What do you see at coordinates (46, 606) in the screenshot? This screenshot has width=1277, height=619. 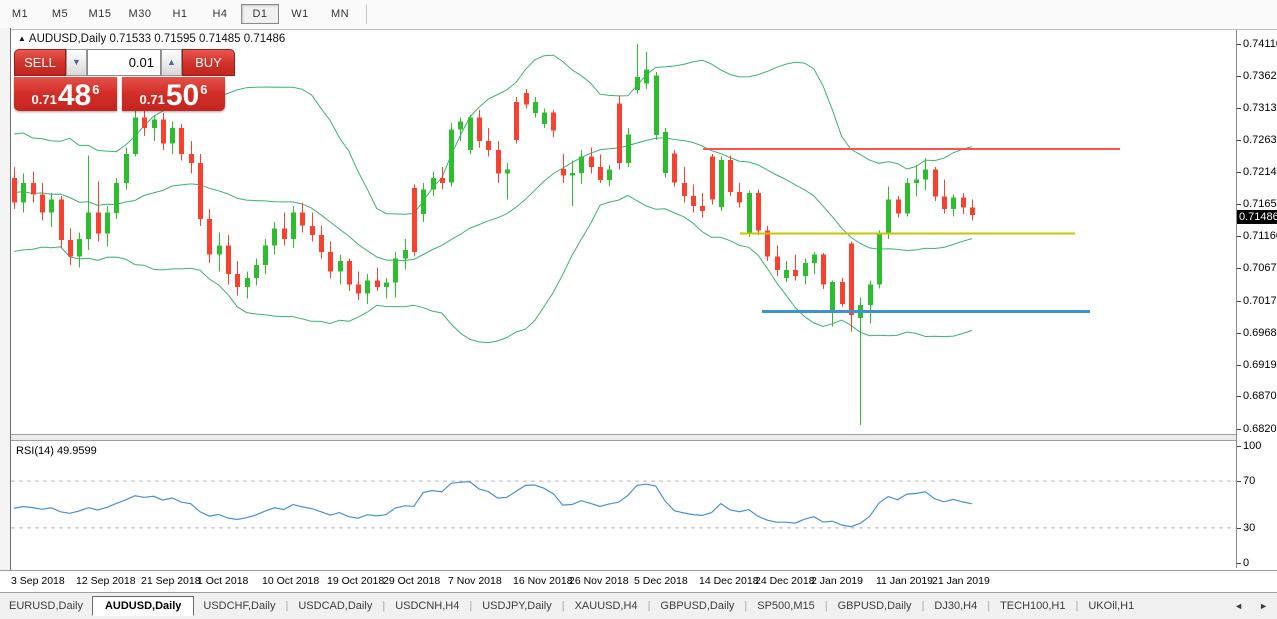 I see `chart-tab-eurusd-daily: EURUSD,Daily` at bounding box center [46, 606].